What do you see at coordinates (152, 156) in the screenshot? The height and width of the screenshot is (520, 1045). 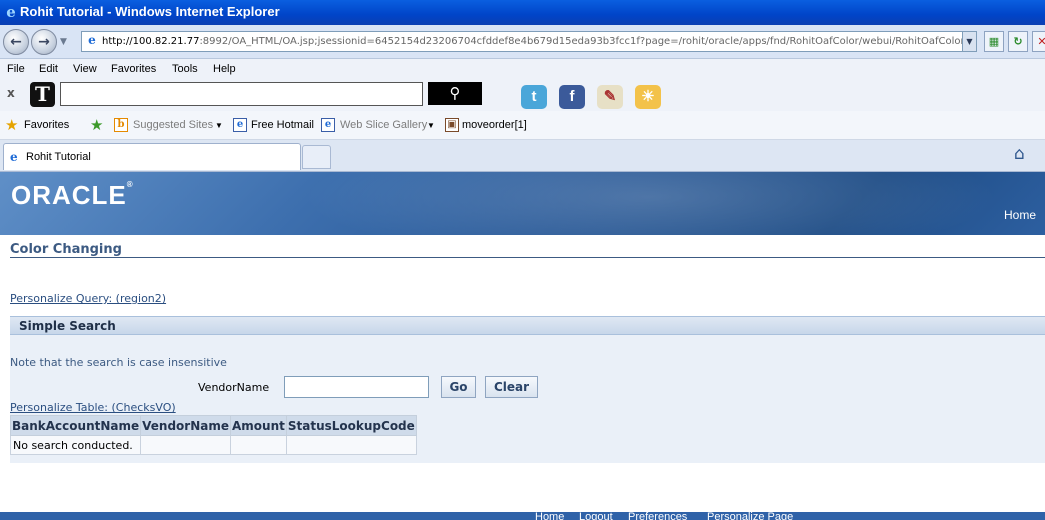 I see `tab-rohit-tutorial: e Rohit Tutorial` at bounding box center [152, 156].